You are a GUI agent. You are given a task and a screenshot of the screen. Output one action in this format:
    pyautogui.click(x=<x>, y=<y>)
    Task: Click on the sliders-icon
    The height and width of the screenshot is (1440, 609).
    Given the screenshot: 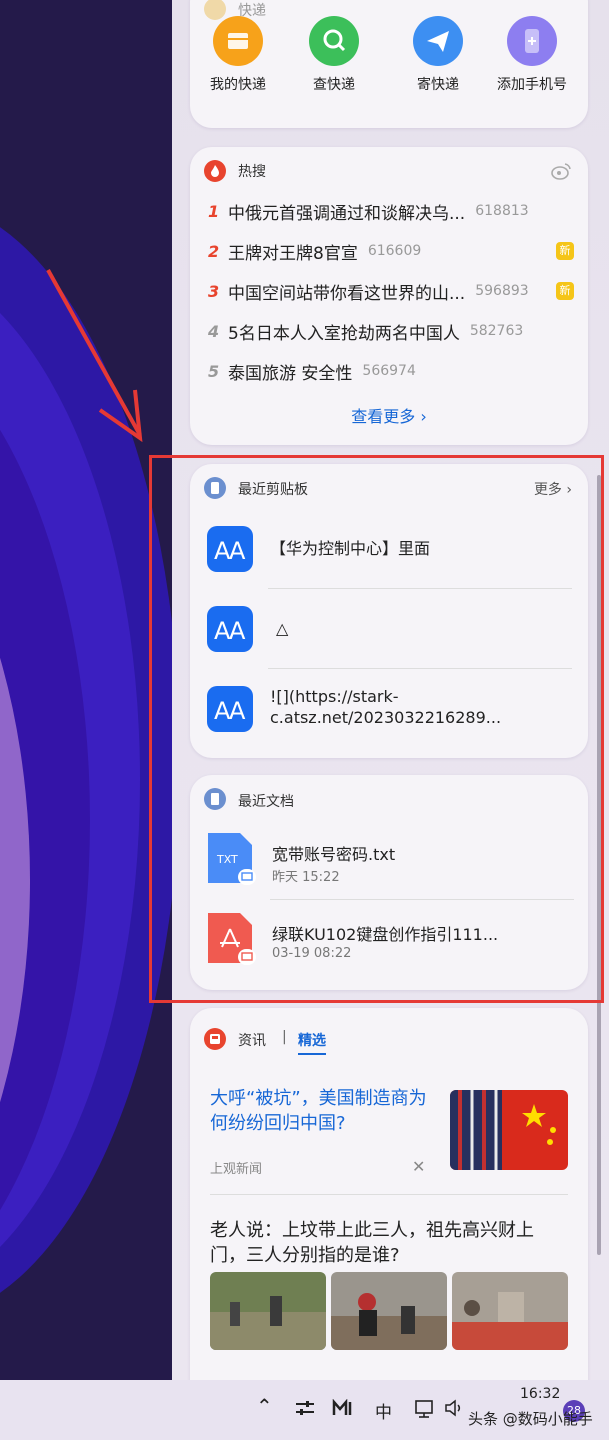 What is the action you would take?
    pyautogui.click(x=305, y=1410)
    